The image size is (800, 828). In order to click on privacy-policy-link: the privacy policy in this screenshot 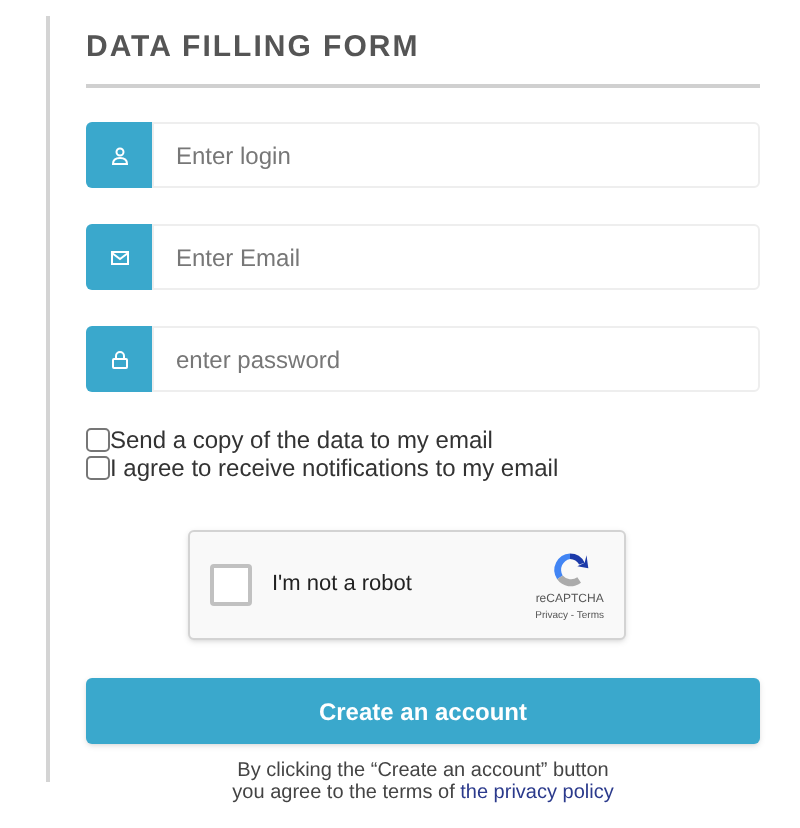, I will do `click(537, 793)`.